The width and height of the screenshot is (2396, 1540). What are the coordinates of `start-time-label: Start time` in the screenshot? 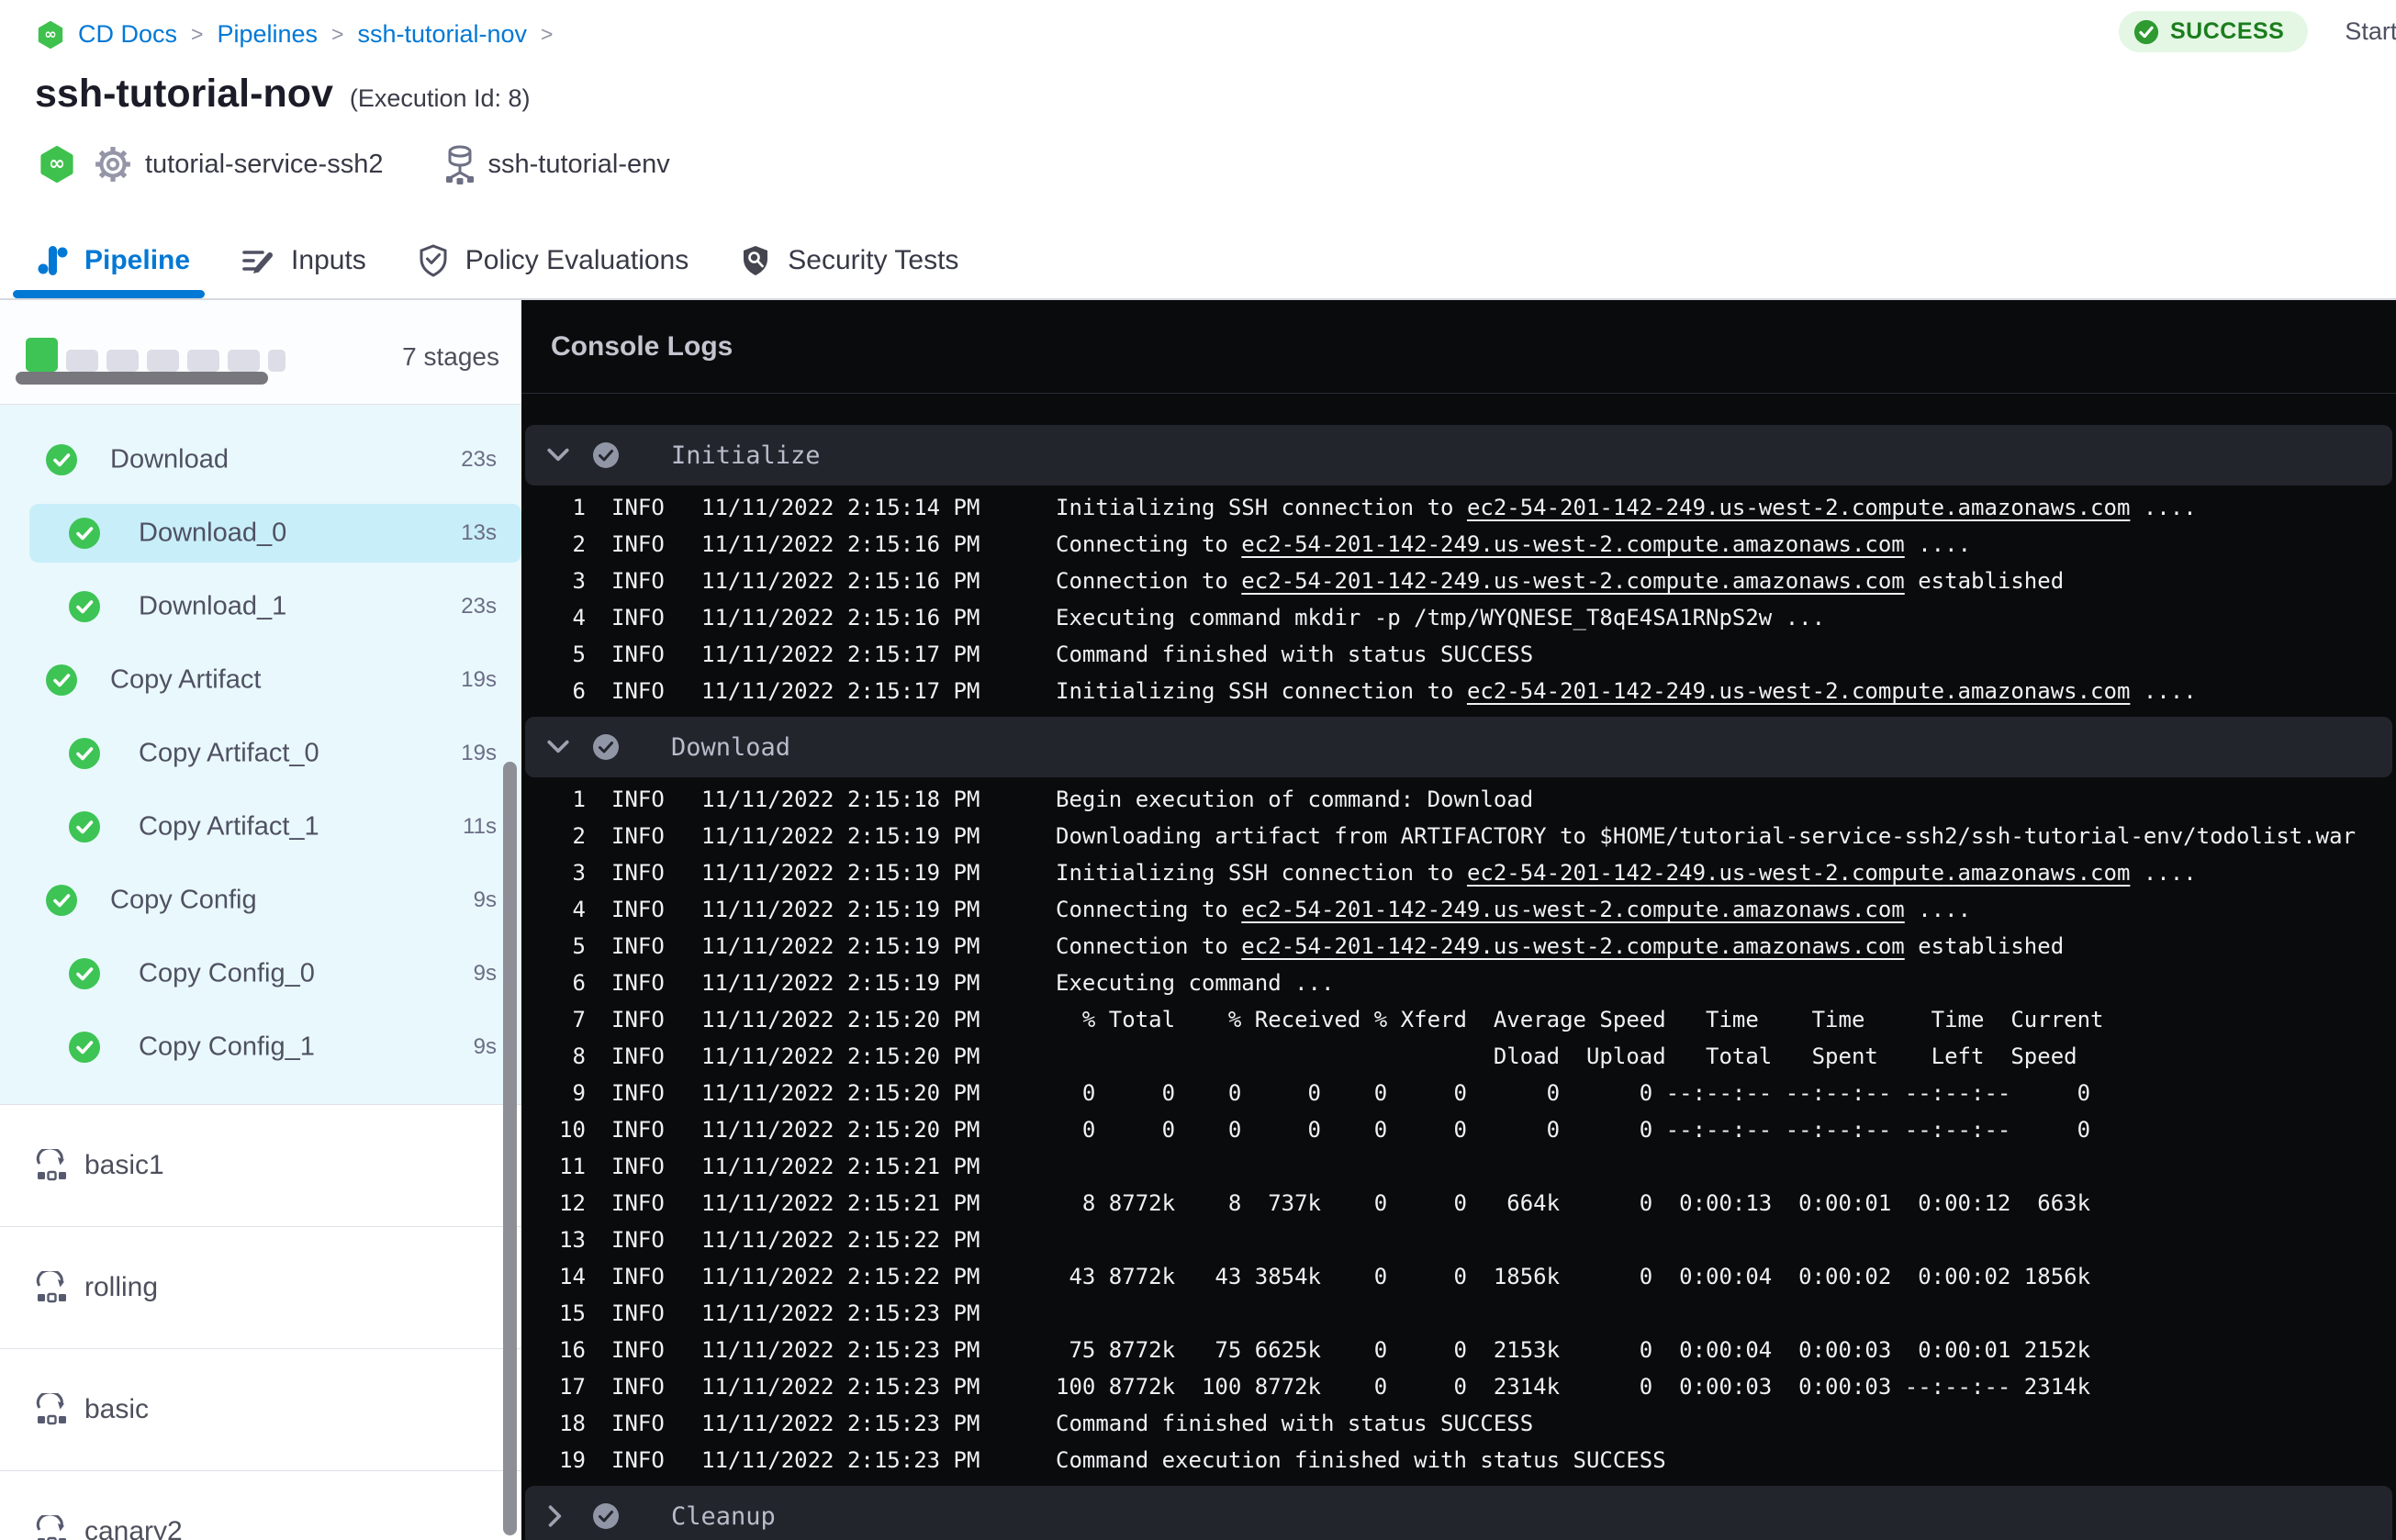 It's located at (2371, 31).